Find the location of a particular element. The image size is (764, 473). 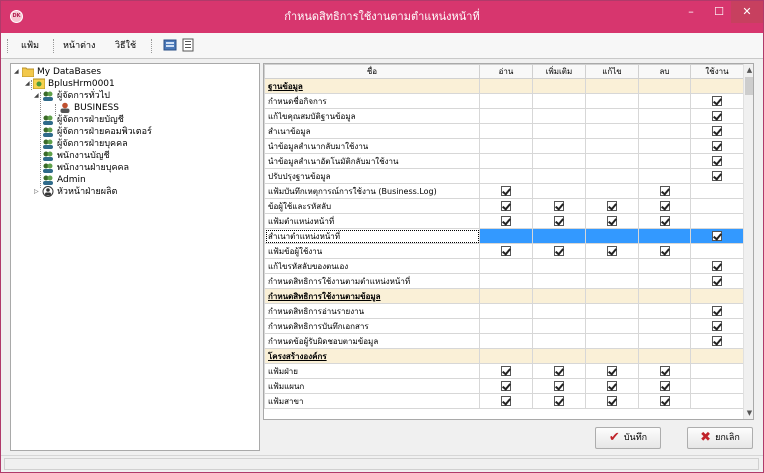

save-button: ✔ บันทึก is located at coordinates (628, 438).